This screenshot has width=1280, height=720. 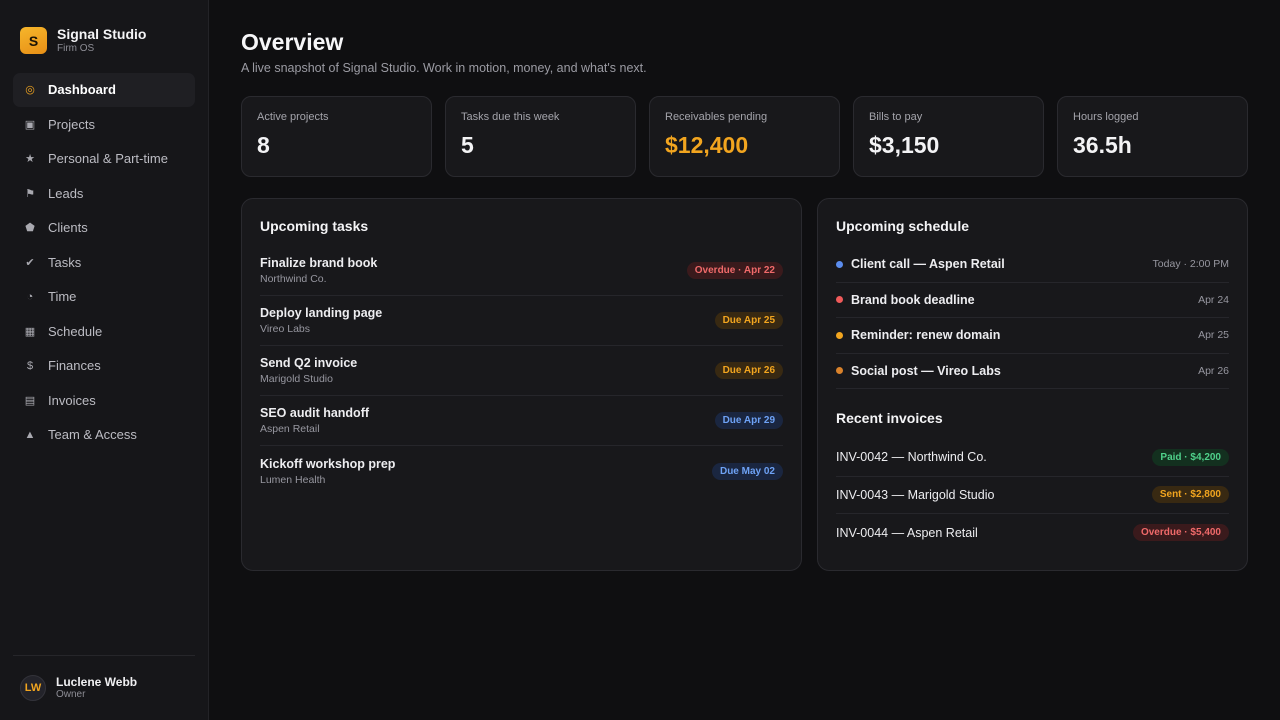 What do you see at coordinates (319, 263) in the screenshot?
I see `task-title: Finalize brand book` at bounding box center [319, 263].